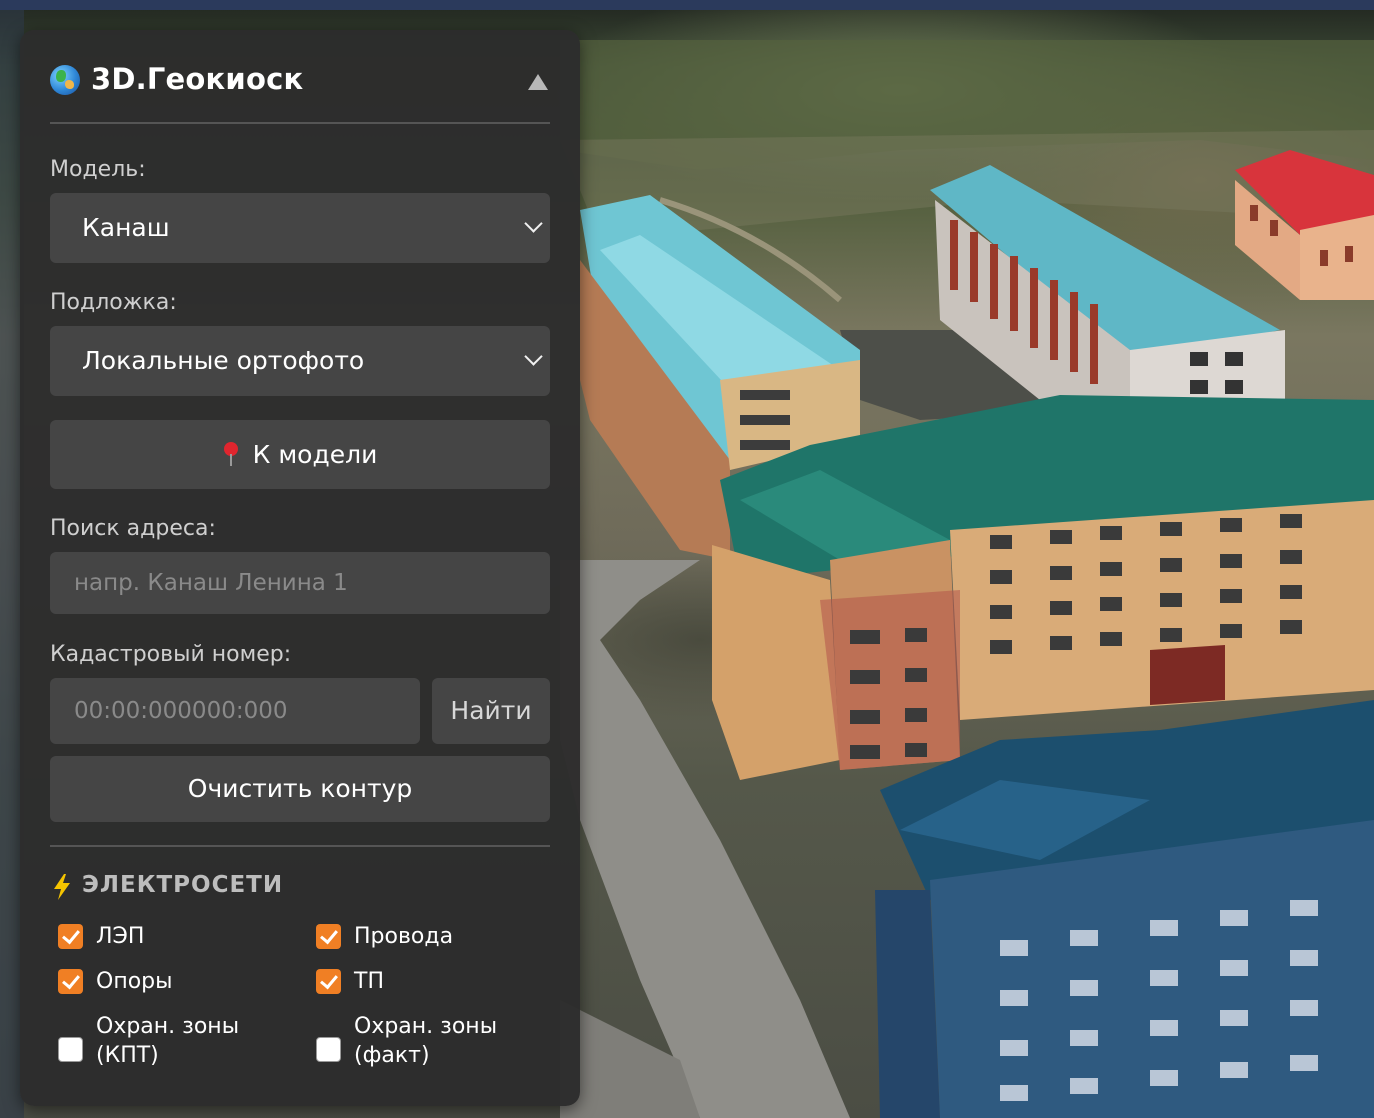 This screenshot has width=1374, height=1118. Describe the element at coordinates (183, 885) in the screenshot. I see `power-section-title: ЭЛЕКТРОСЕТИ` at that location.